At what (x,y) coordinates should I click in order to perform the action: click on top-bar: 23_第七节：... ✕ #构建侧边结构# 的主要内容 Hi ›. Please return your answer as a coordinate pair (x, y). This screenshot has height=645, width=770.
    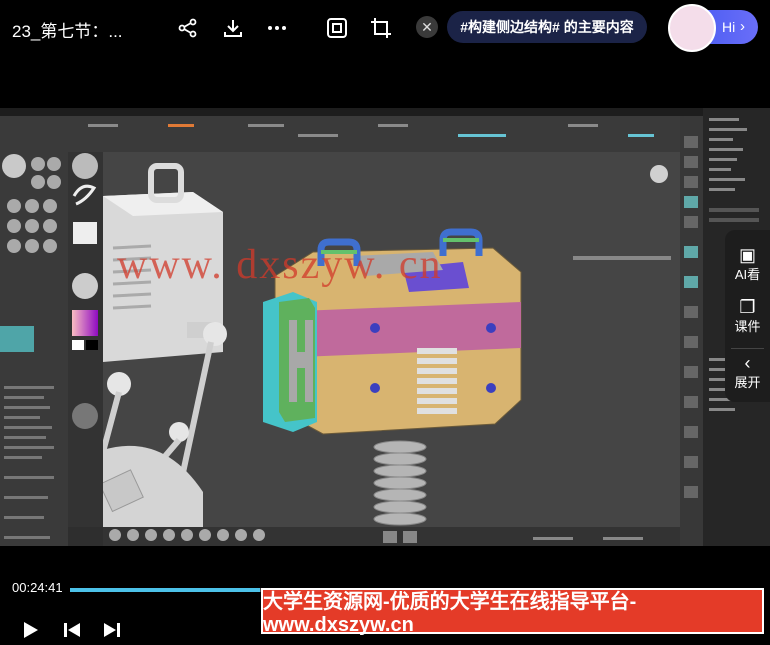
    Looking at the image, I should click on (385, 28).